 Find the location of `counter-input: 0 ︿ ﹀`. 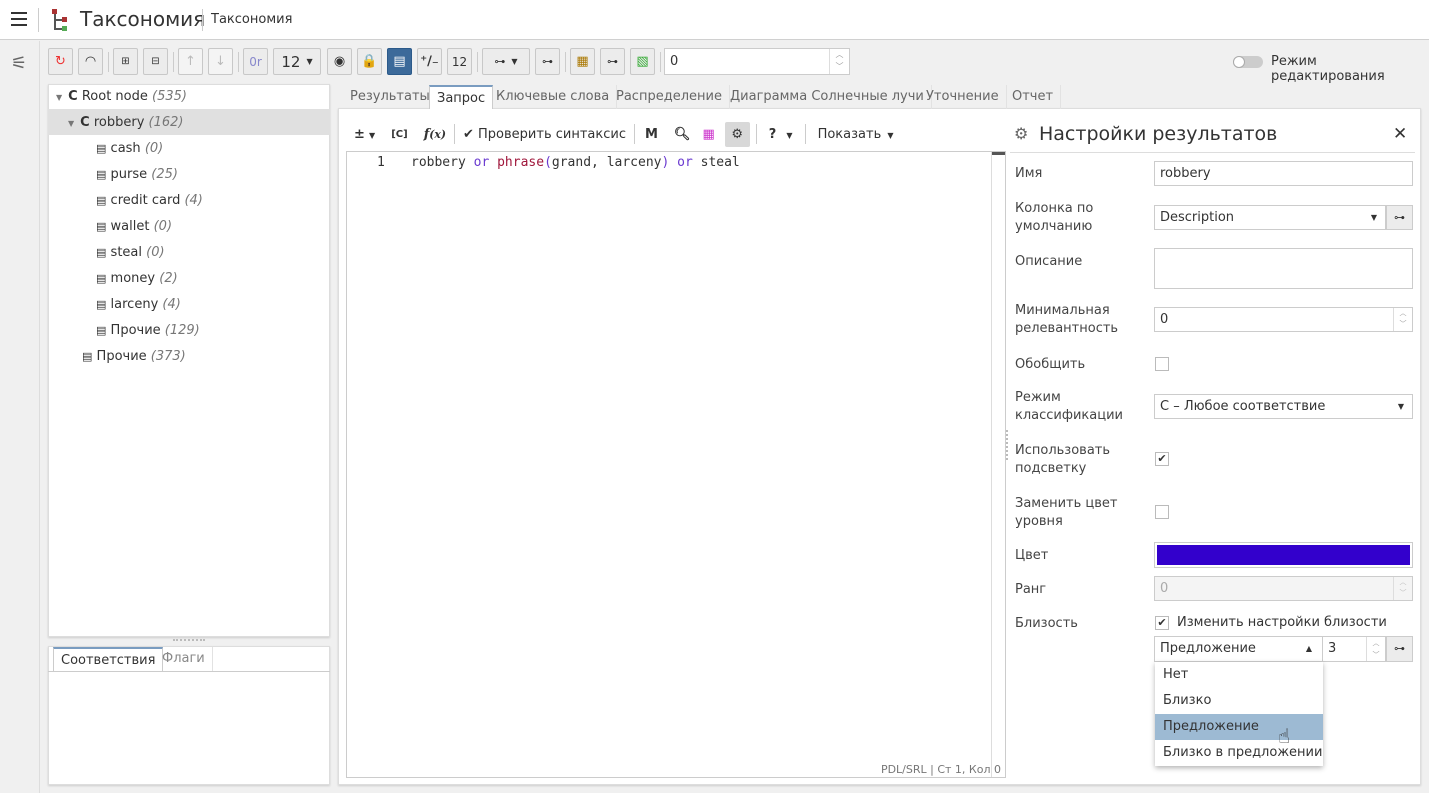

counter-input: 0 ︿ ﹀ is located at coordinates (757, 61).